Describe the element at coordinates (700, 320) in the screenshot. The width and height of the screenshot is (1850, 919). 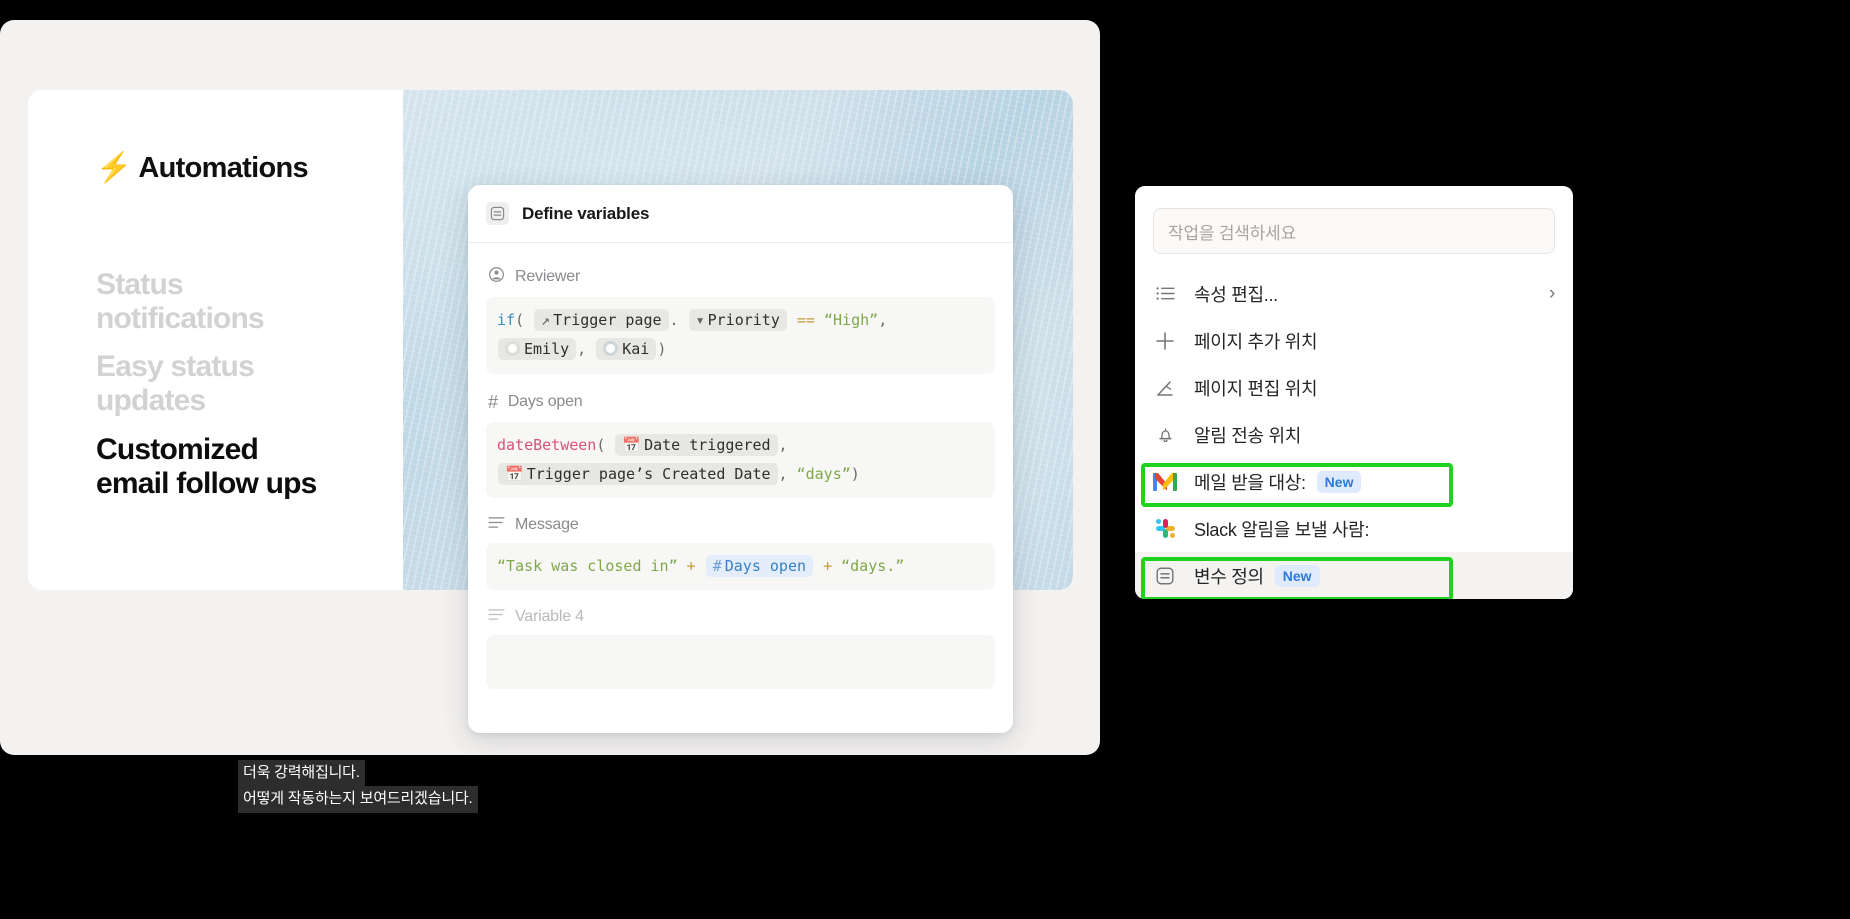
I see `select-circle-icon: ▾` at that location.